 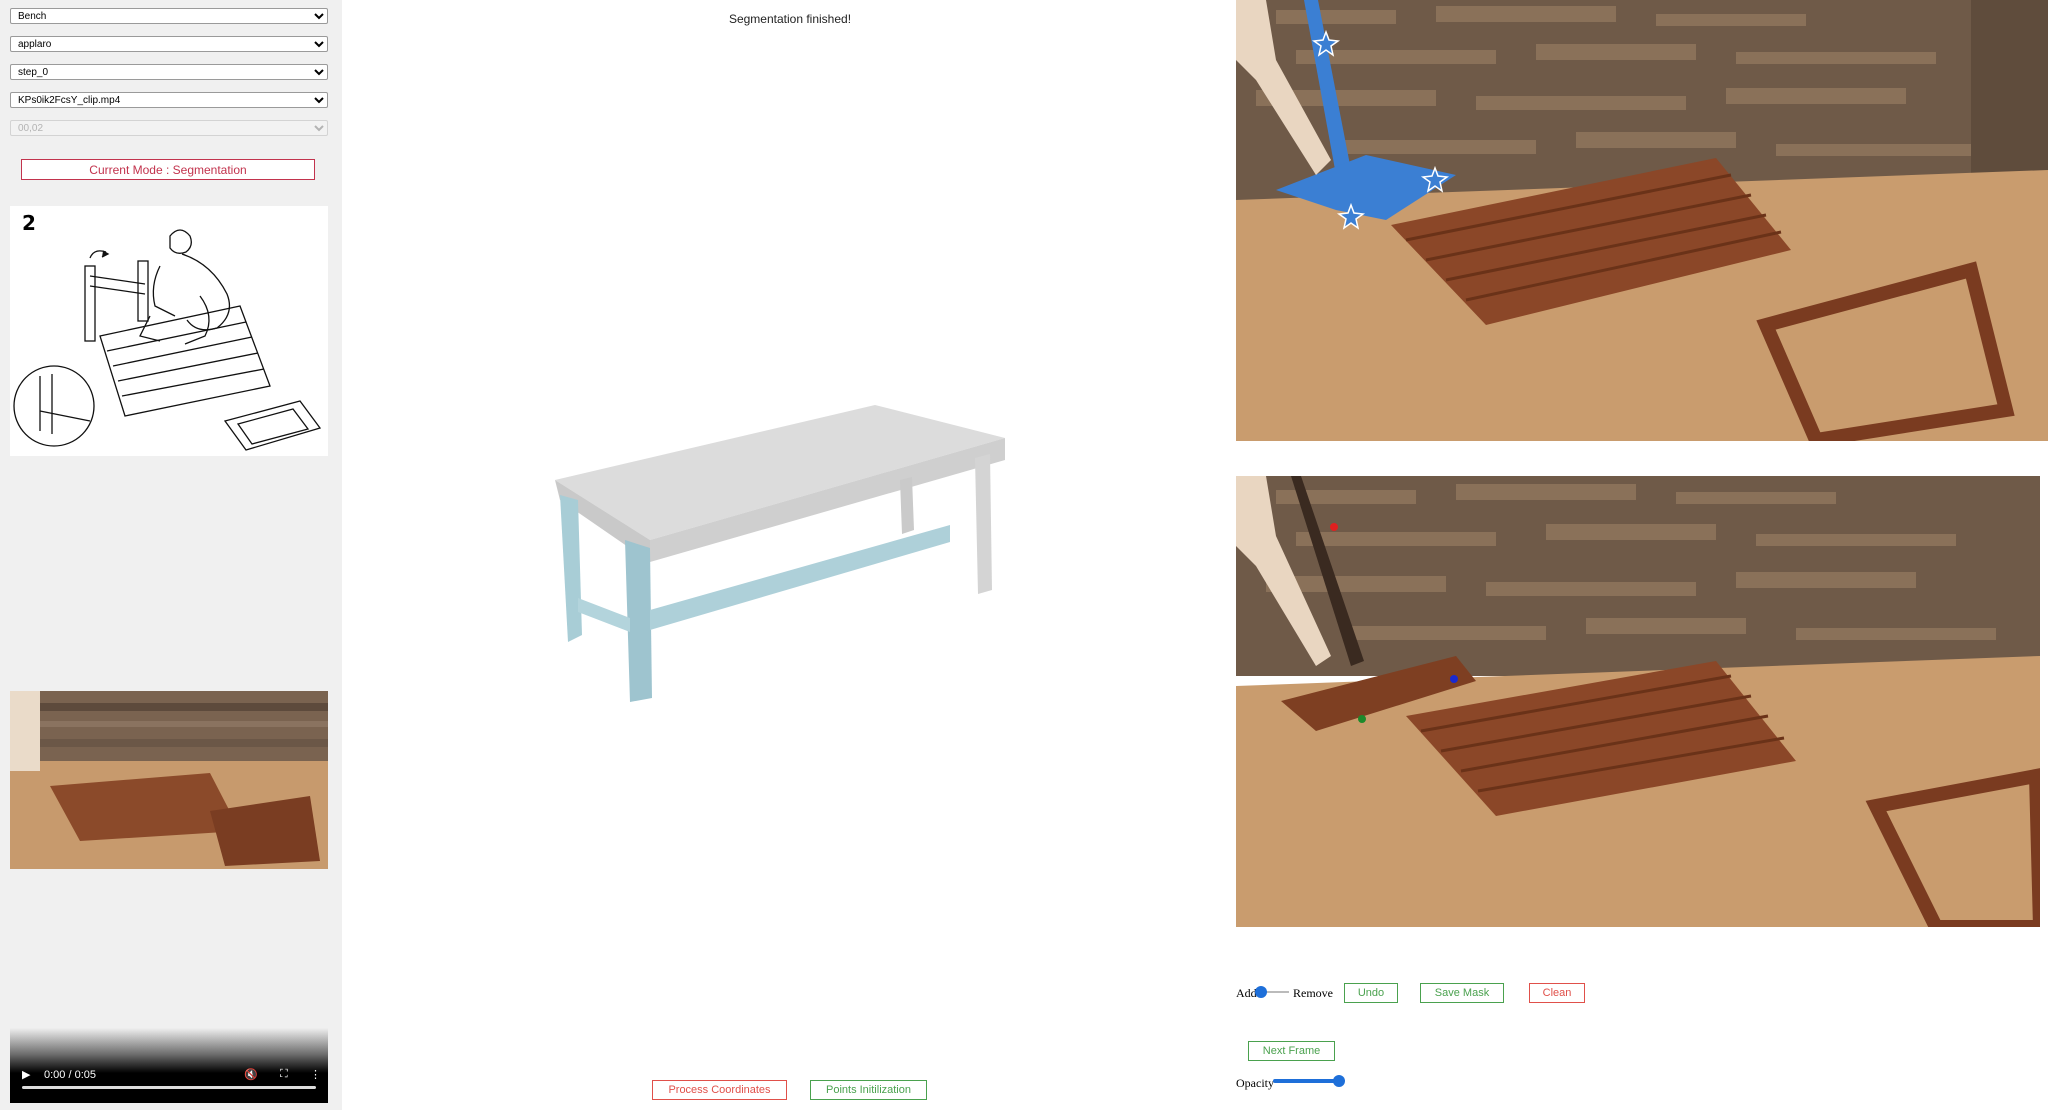 What do you see at coordinates (169, 72) in the screenshot?
I see `step-select: step_0` at bounding box center [169, 72].